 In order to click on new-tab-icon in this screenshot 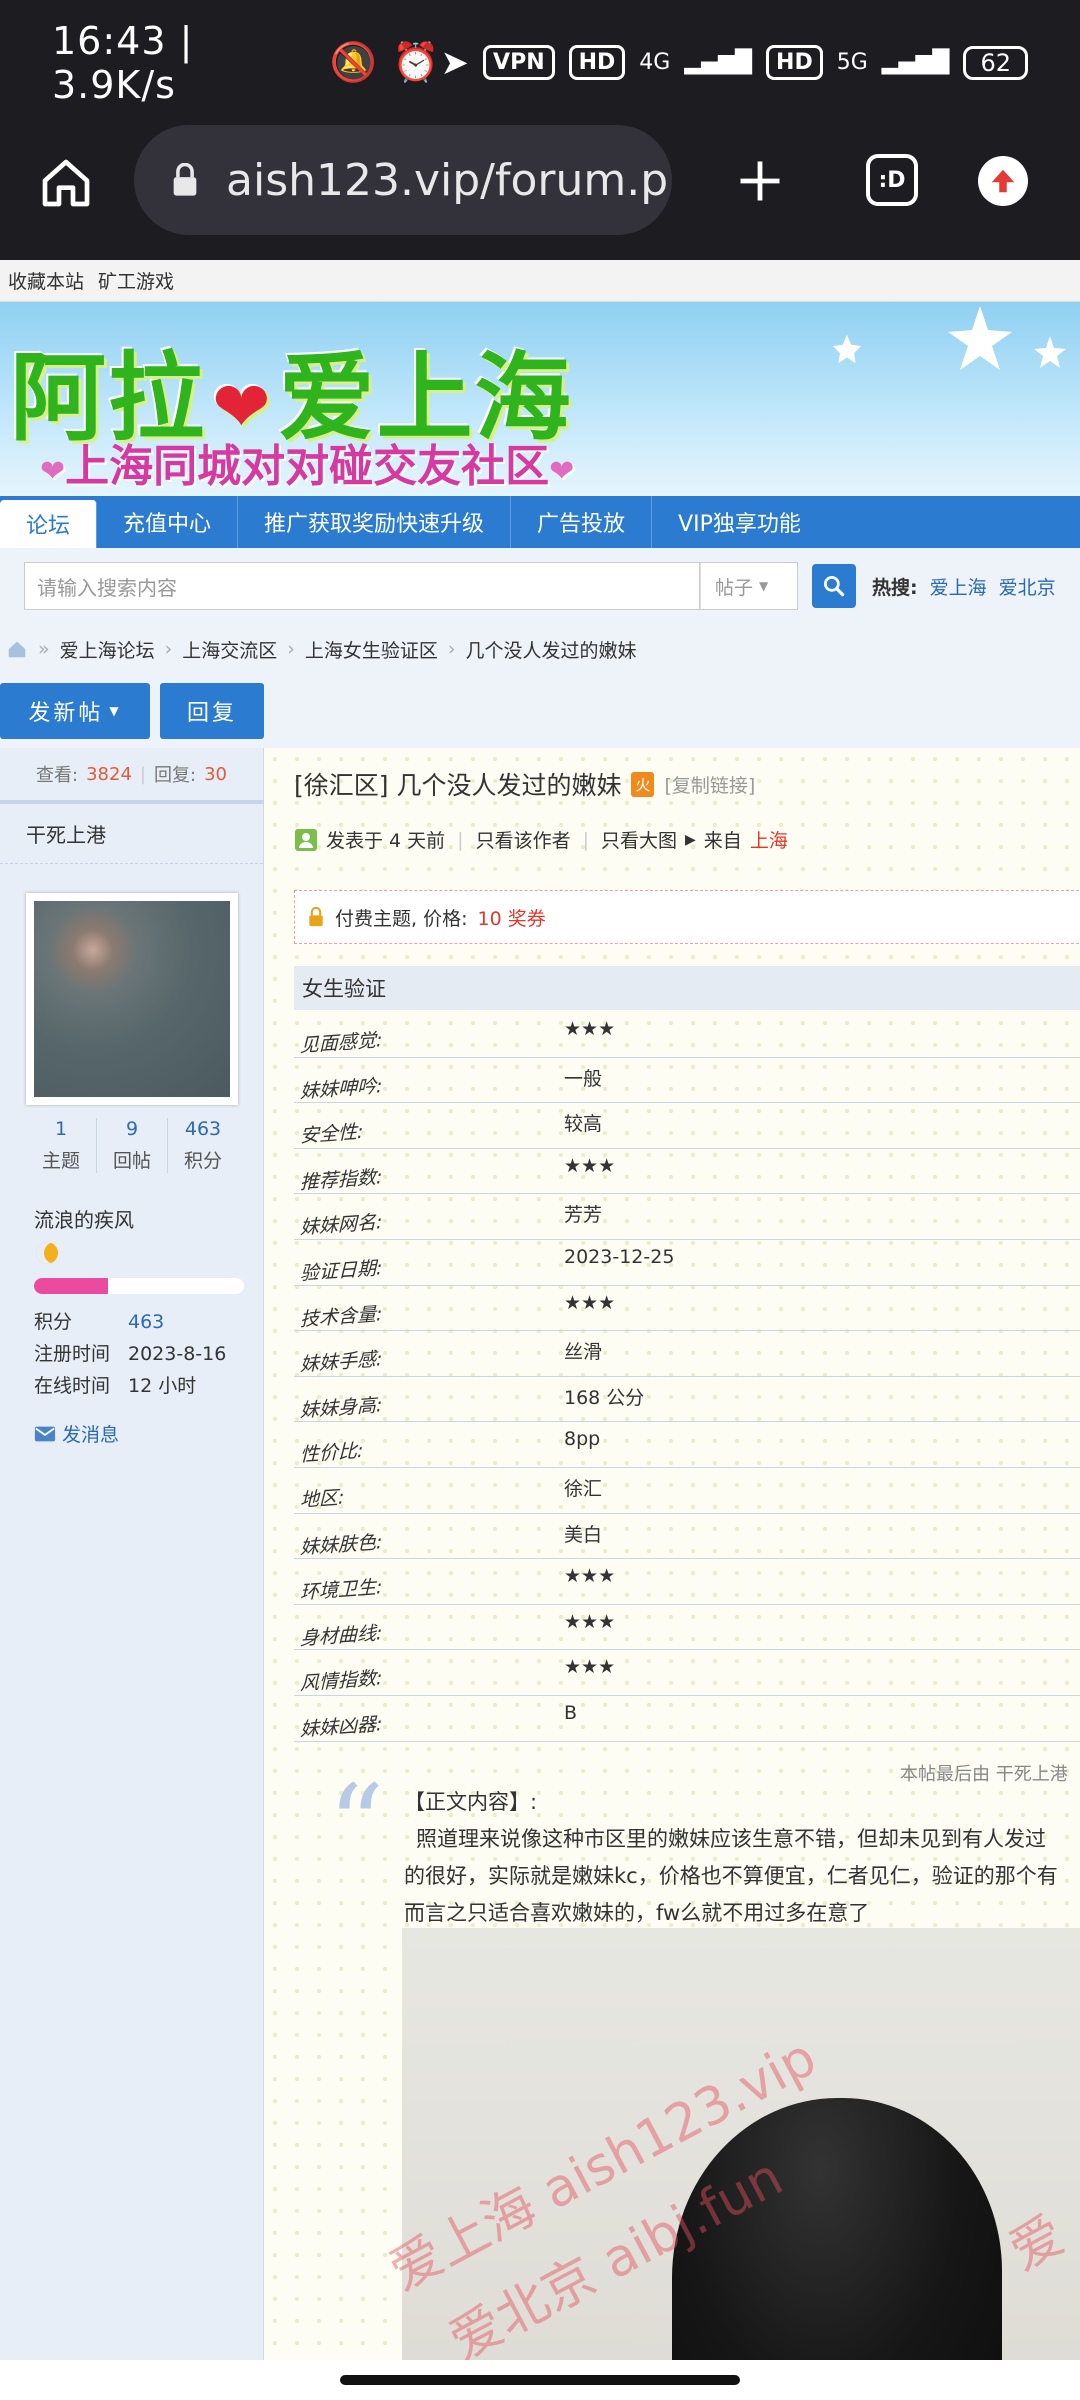, I will do `click(760, 181)`.